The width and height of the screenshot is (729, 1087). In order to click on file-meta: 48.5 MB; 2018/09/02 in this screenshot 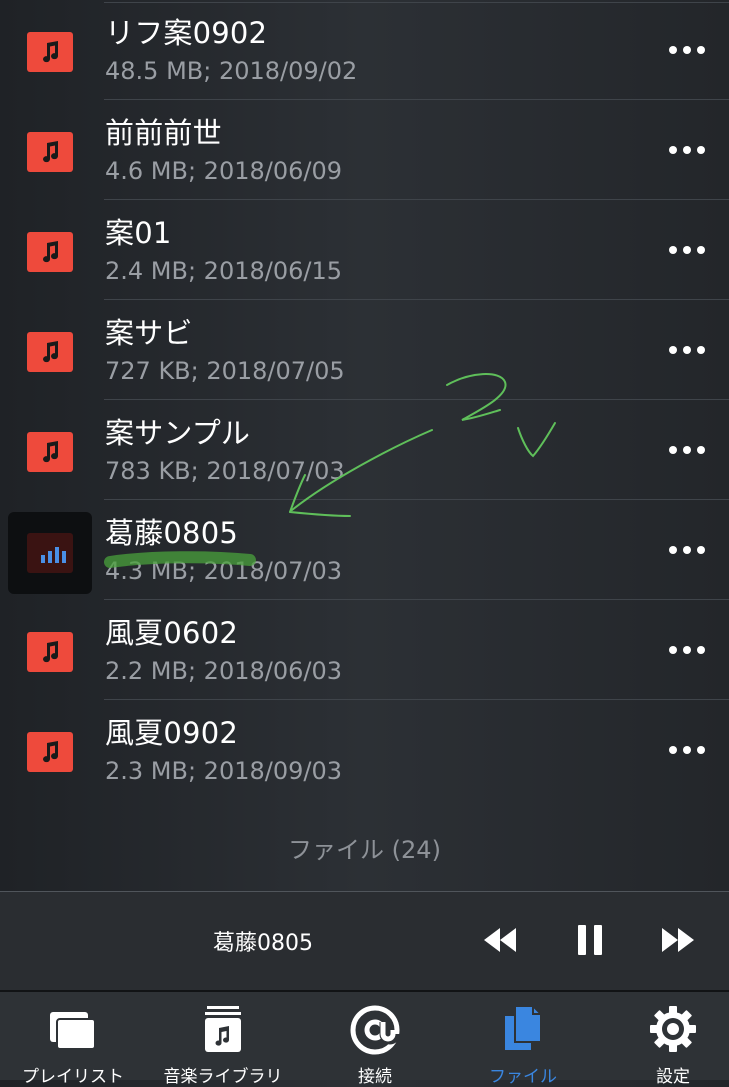, I will do `click(231, 71)`.